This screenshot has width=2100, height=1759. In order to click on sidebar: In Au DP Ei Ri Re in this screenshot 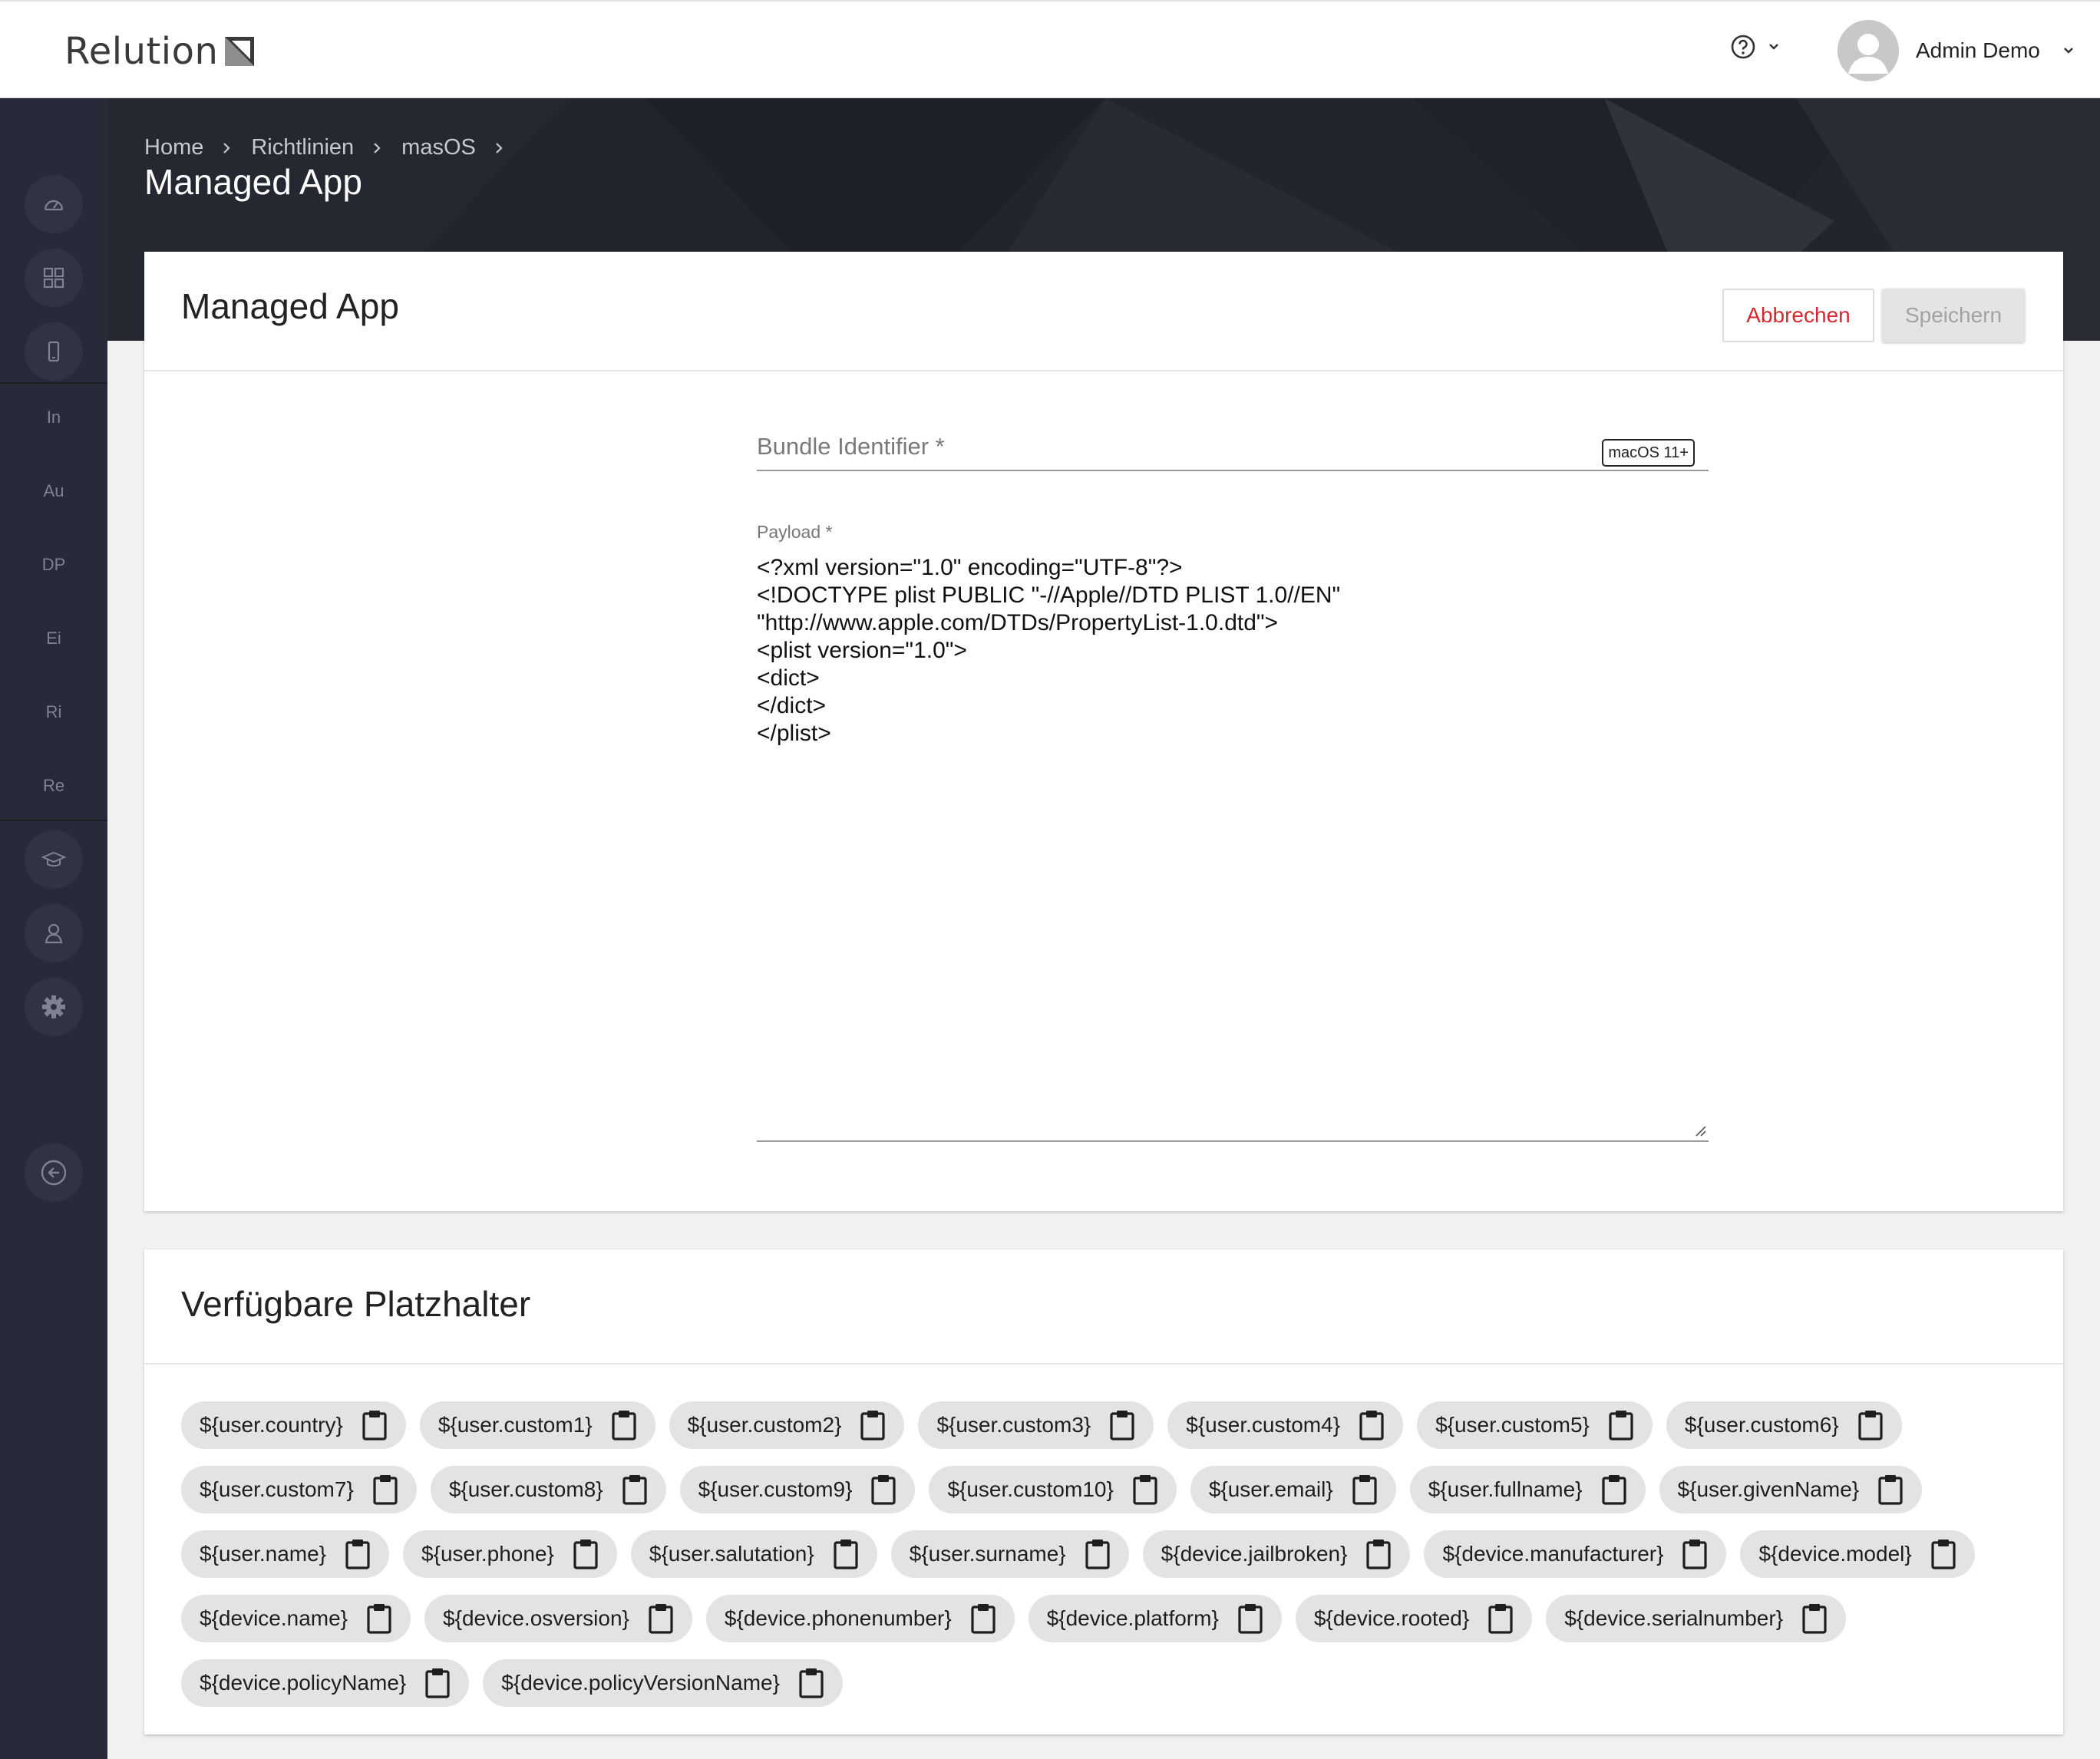, I will do `click(53, 928)`.